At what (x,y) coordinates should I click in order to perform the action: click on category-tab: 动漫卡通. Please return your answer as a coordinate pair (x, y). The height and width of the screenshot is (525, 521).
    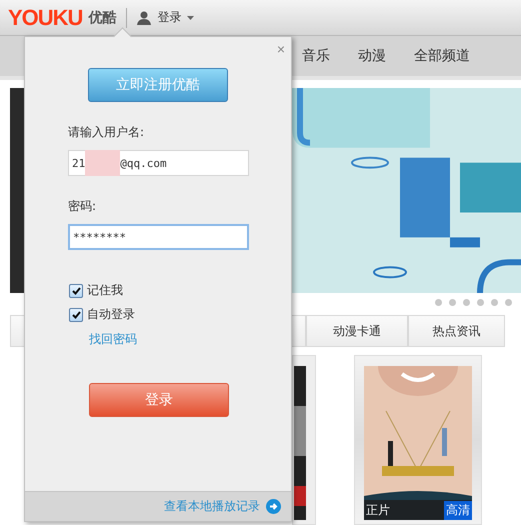
    Looking at the image, I should click on (357, 331).